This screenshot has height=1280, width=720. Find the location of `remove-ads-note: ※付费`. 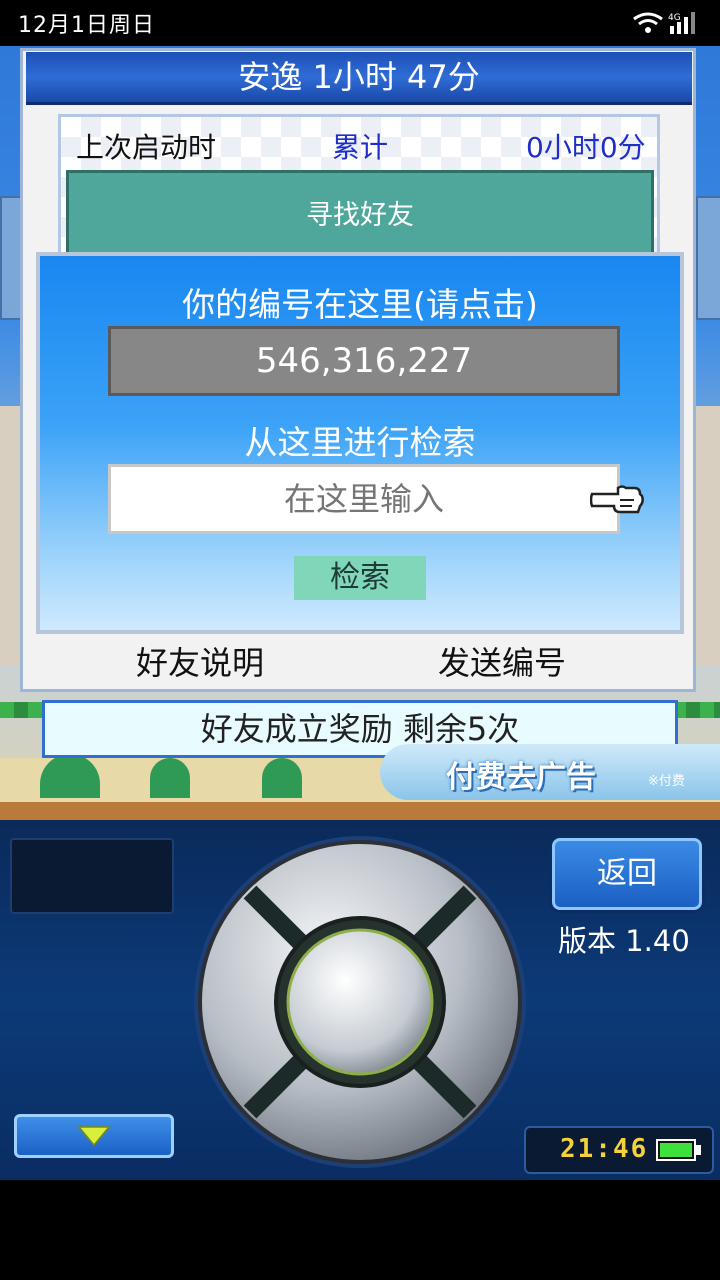

remove-ads-note: ※付费 is located at coordinates (666, 781).